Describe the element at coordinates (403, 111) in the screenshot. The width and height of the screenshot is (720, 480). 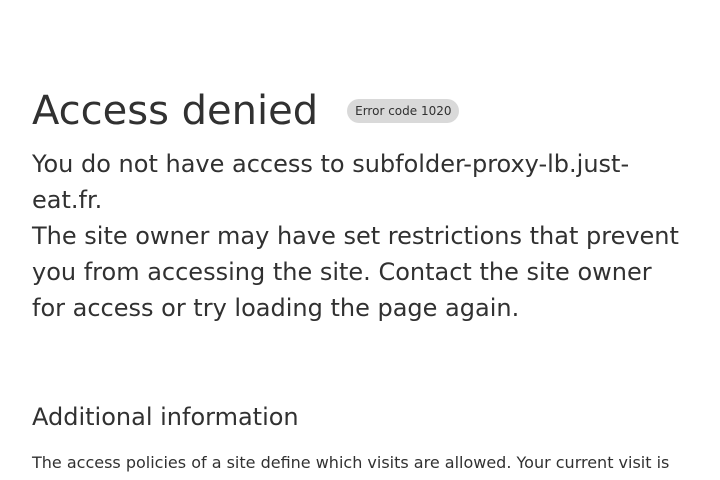
I see `error-code-badge: Error code 1020` at that location.